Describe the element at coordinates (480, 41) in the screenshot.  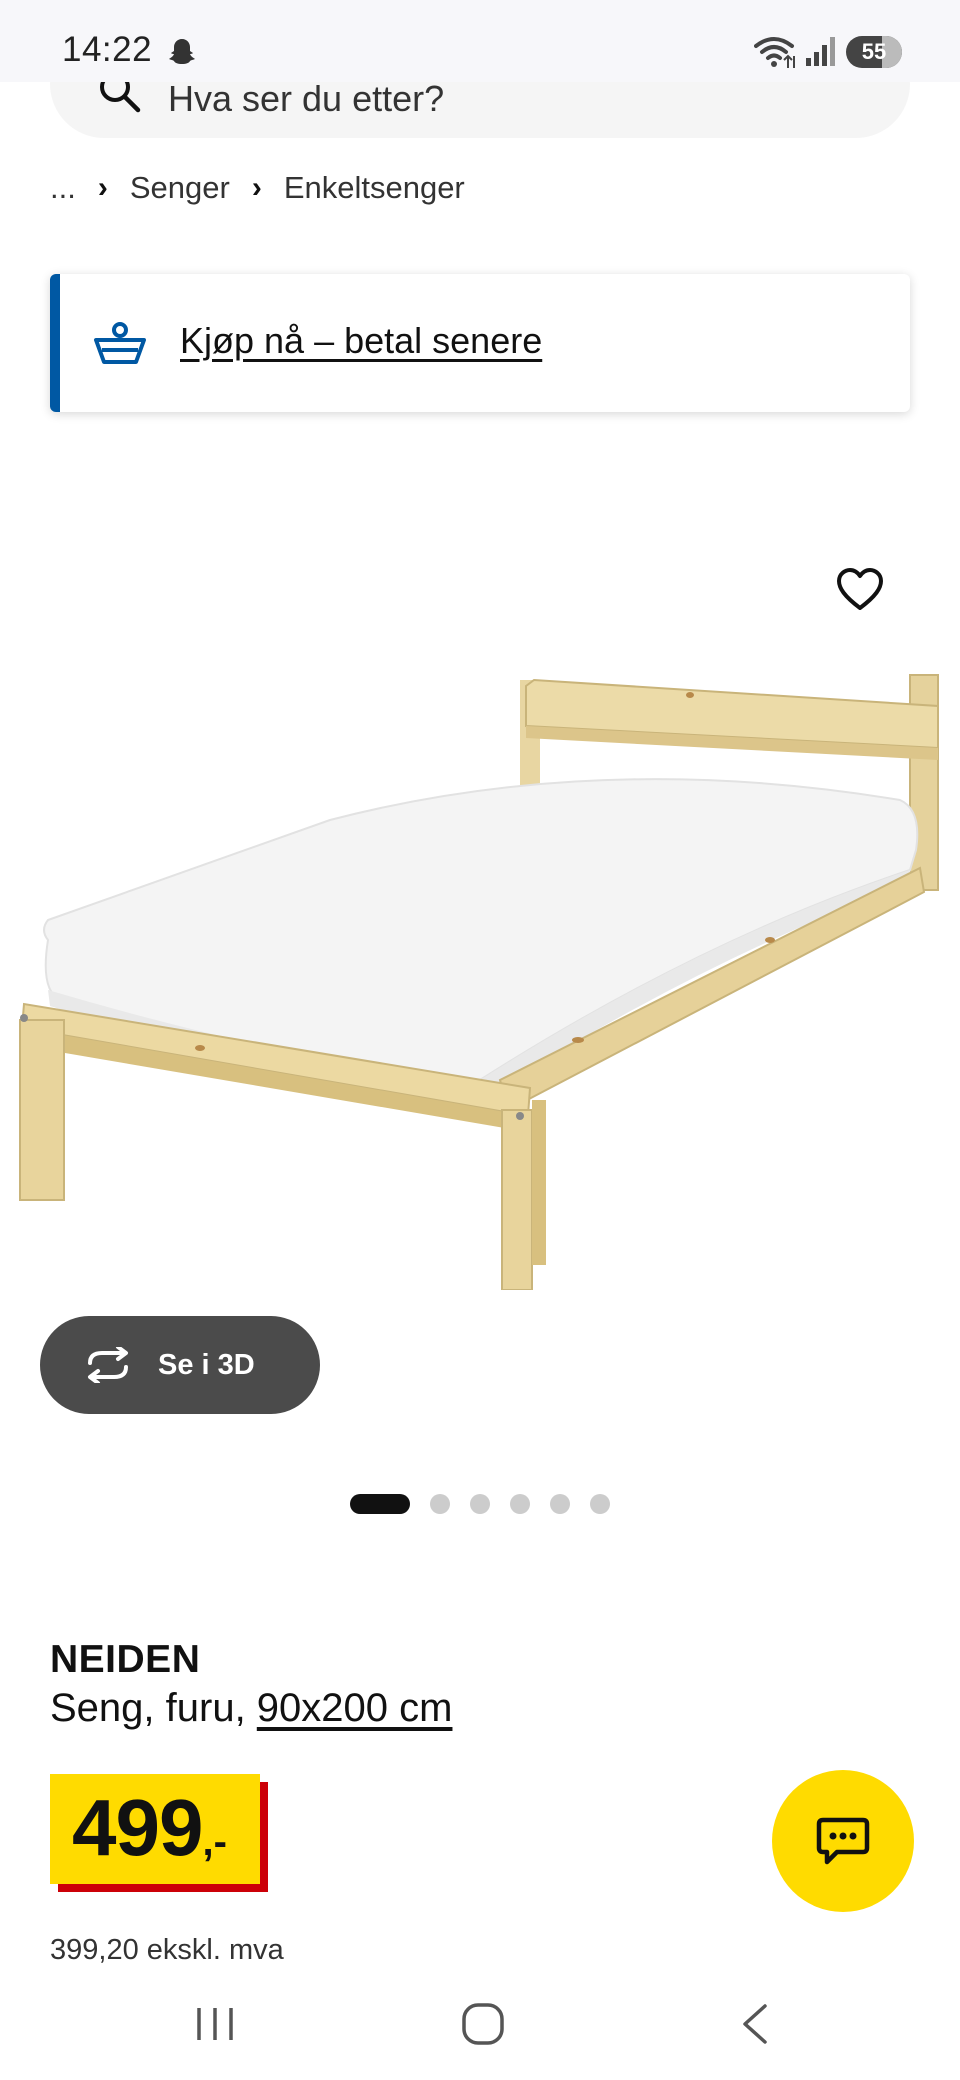
I see `status-bar: 14:22 55` at that location.